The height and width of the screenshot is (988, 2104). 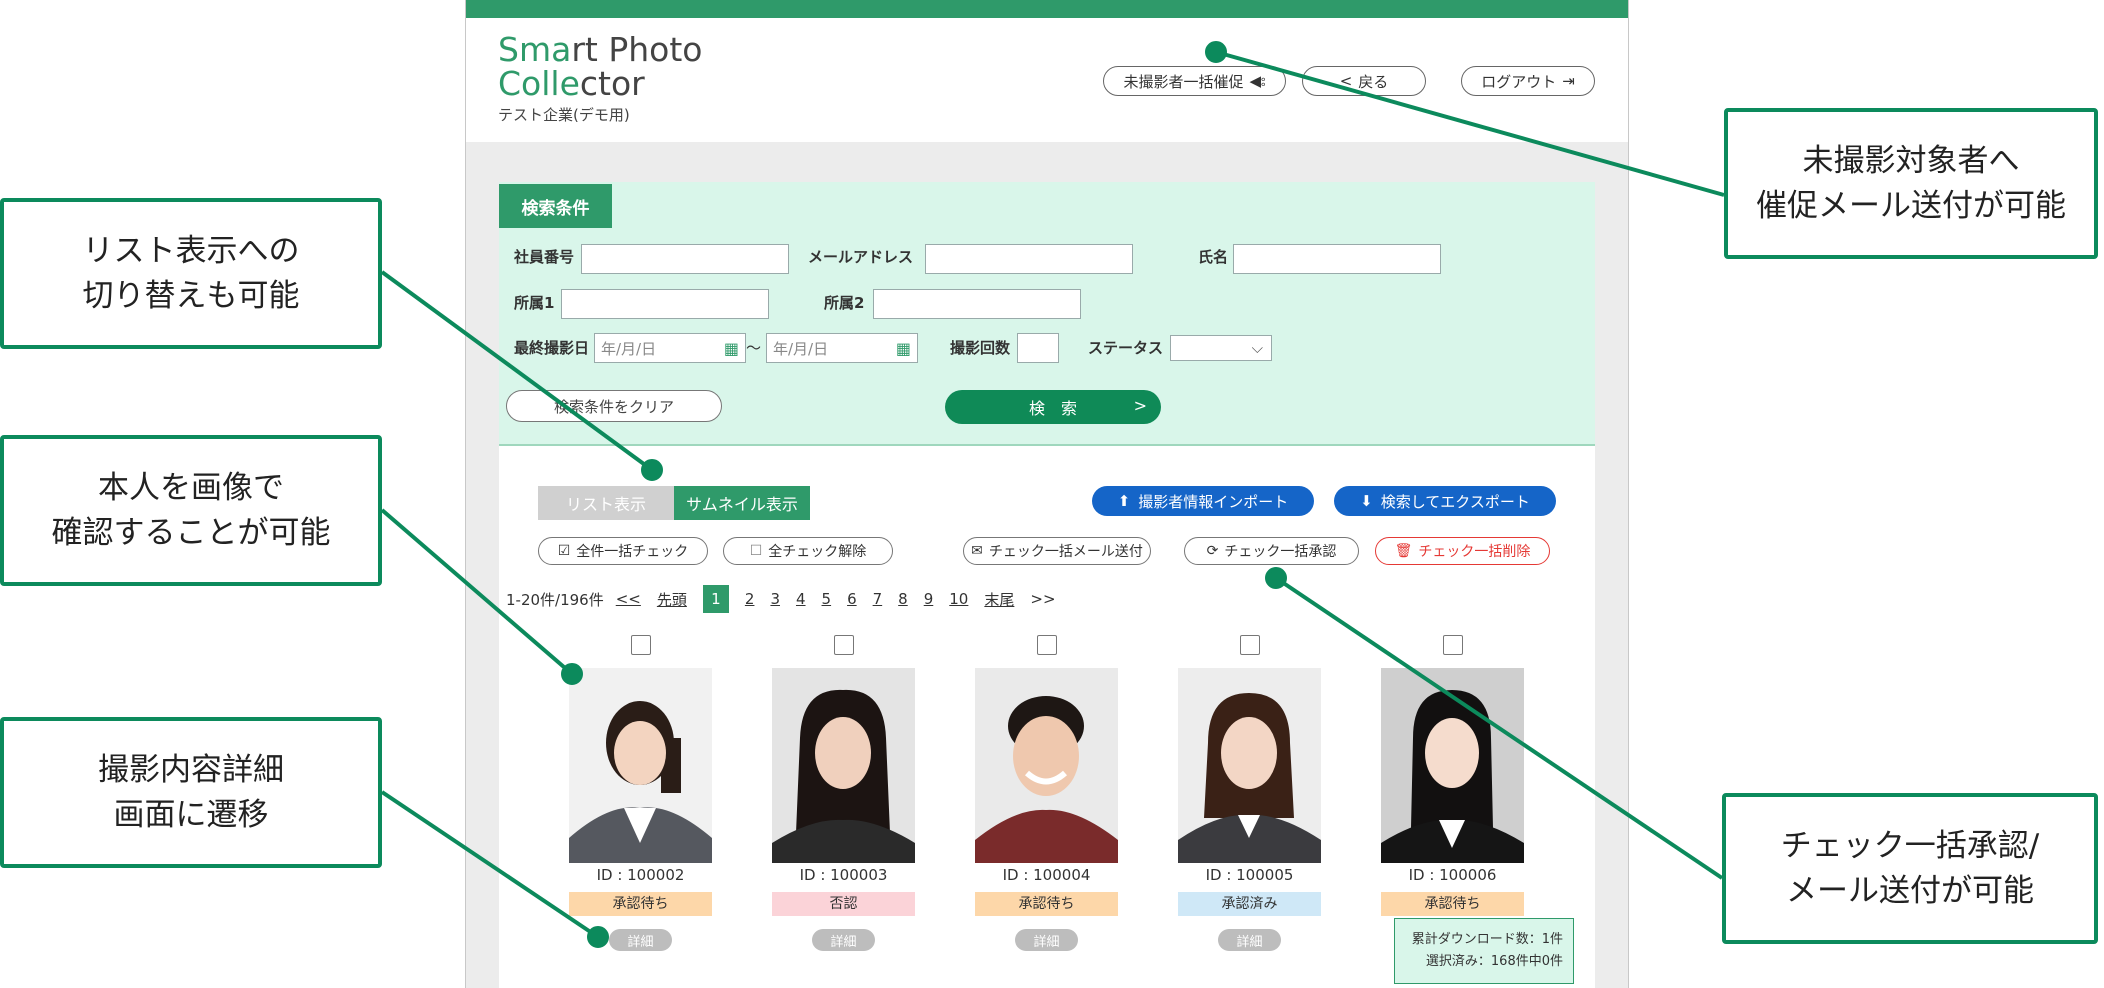 I want to click on approve-checked-button: ⟳ チェック一括承認, so click(x=1271, y=551).